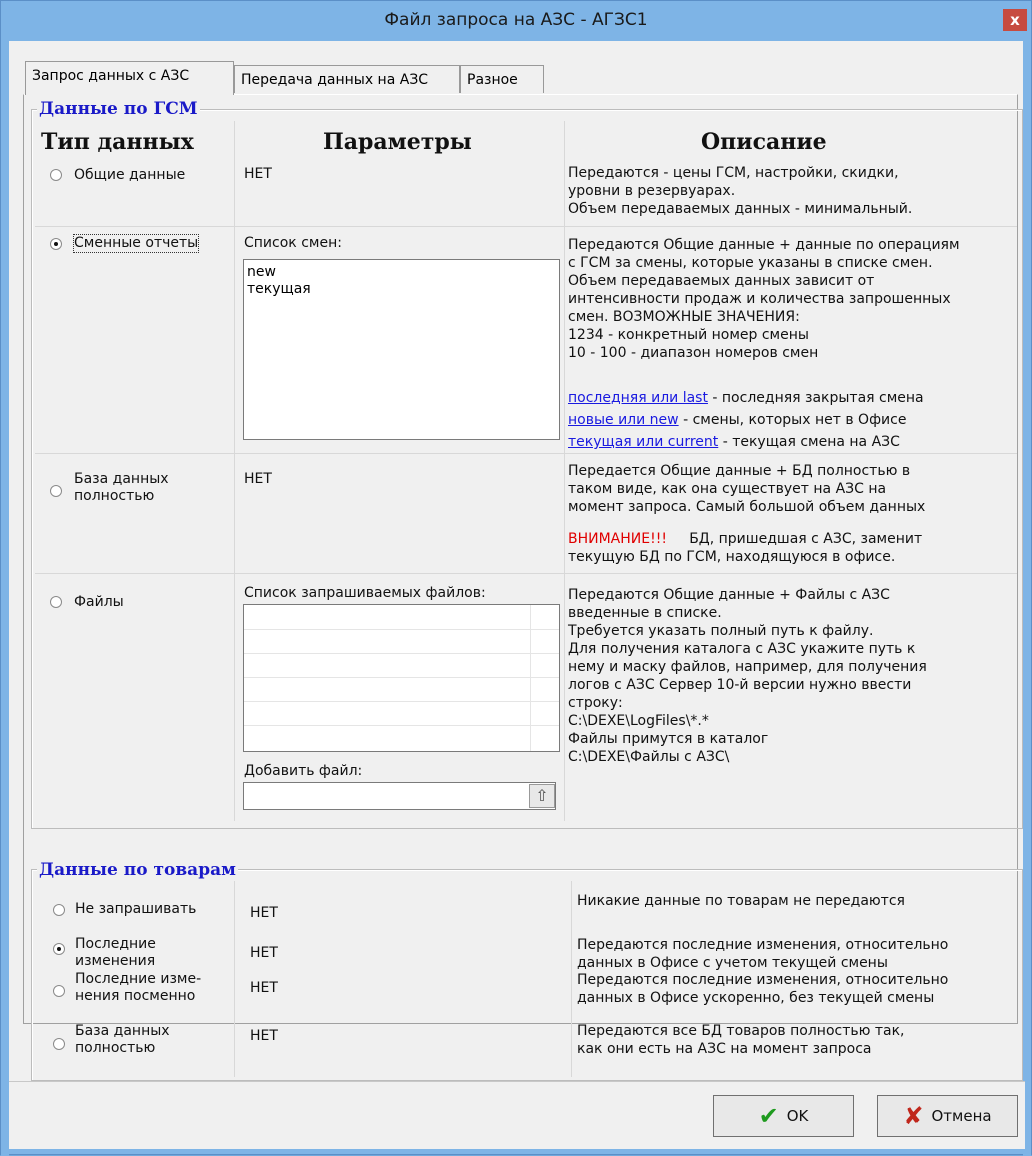  Describe the element at coordinates (129, 175) in the screenshot. I see `label-general: Общие данные` at that location.